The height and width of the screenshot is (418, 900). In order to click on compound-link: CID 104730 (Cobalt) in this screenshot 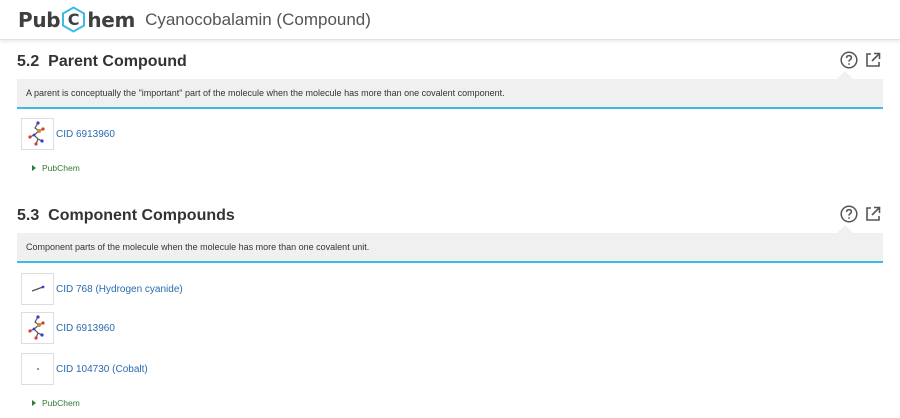, I will do `click(102, 369)`.